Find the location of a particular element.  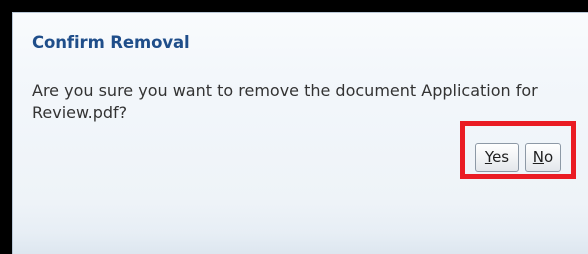

no-label-rest: o is located at coordinates (549, 157).